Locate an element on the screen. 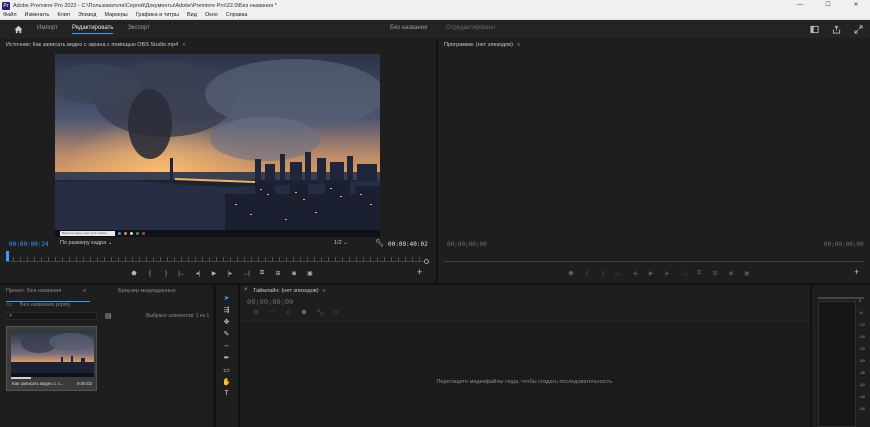 This screenshot has width=870, height=427. menu-markers: Маркеры is located at coordinates (115, 15).